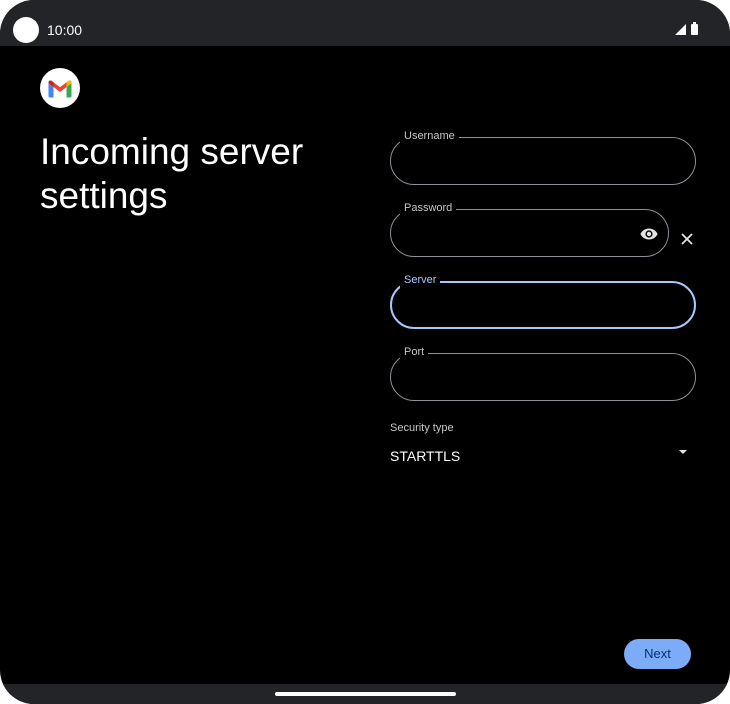  I want to click on username-input, so click(527, 162).